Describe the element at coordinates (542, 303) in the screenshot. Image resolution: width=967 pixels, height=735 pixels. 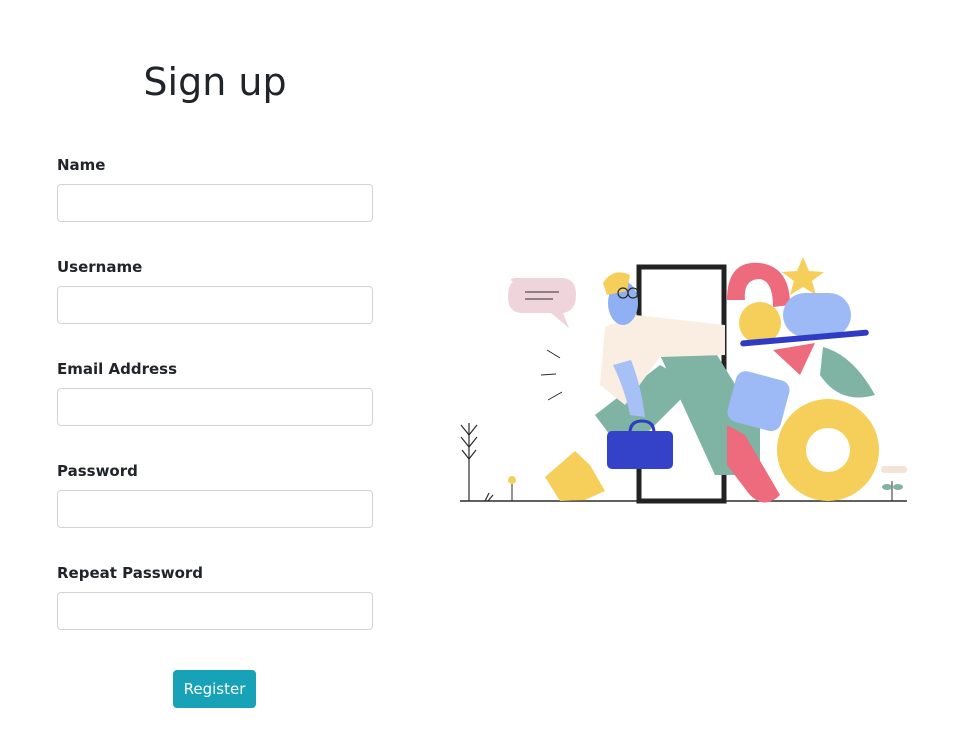
I see `speech-bubble-icon` at that location.